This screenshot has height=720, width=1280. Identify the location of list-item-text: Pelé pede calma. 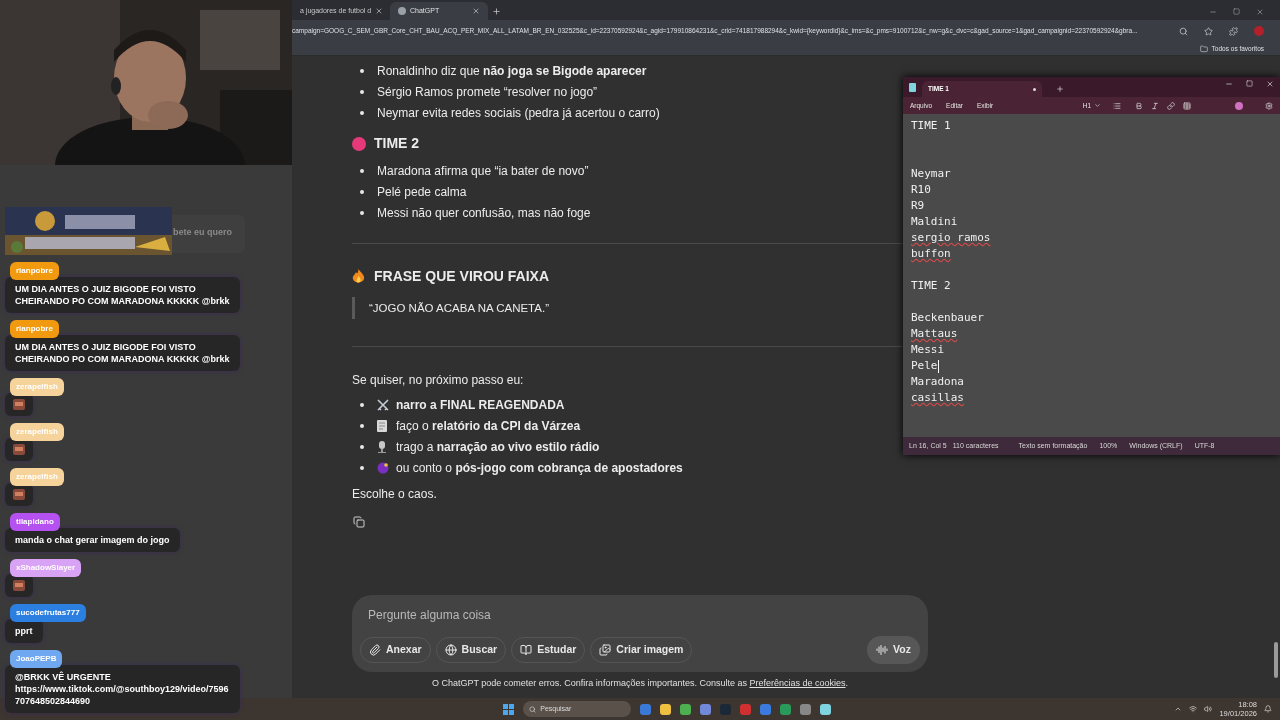
(422, 192).